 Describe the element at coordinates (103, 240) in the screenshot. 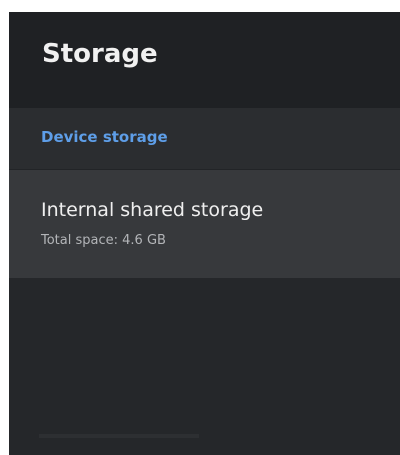

I see `total-space-label: Total space: 4.6 GB` at that location.